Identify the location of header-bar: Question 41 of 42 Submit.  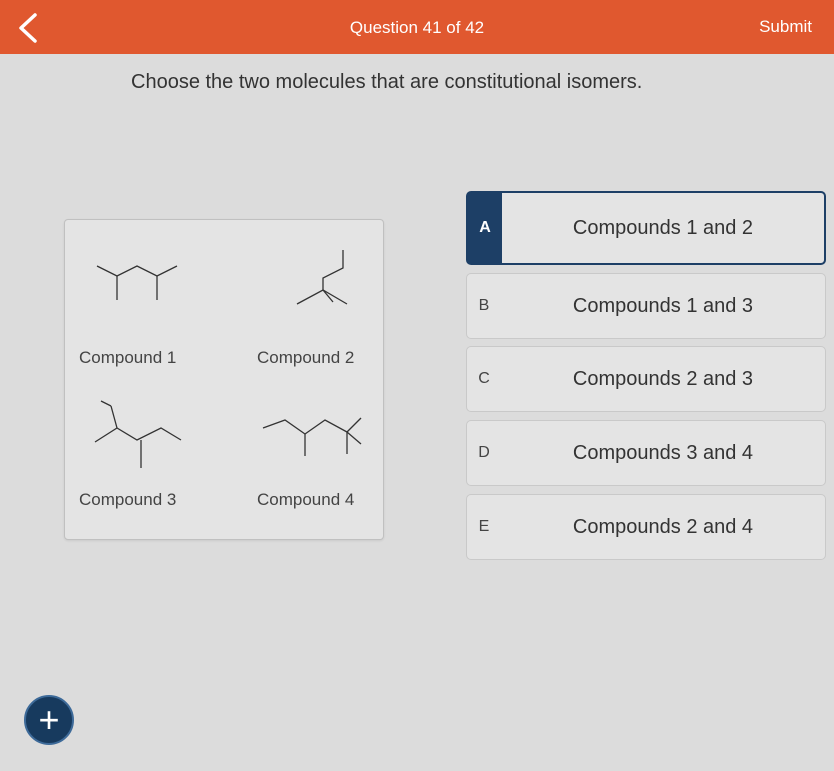
(417, 27).